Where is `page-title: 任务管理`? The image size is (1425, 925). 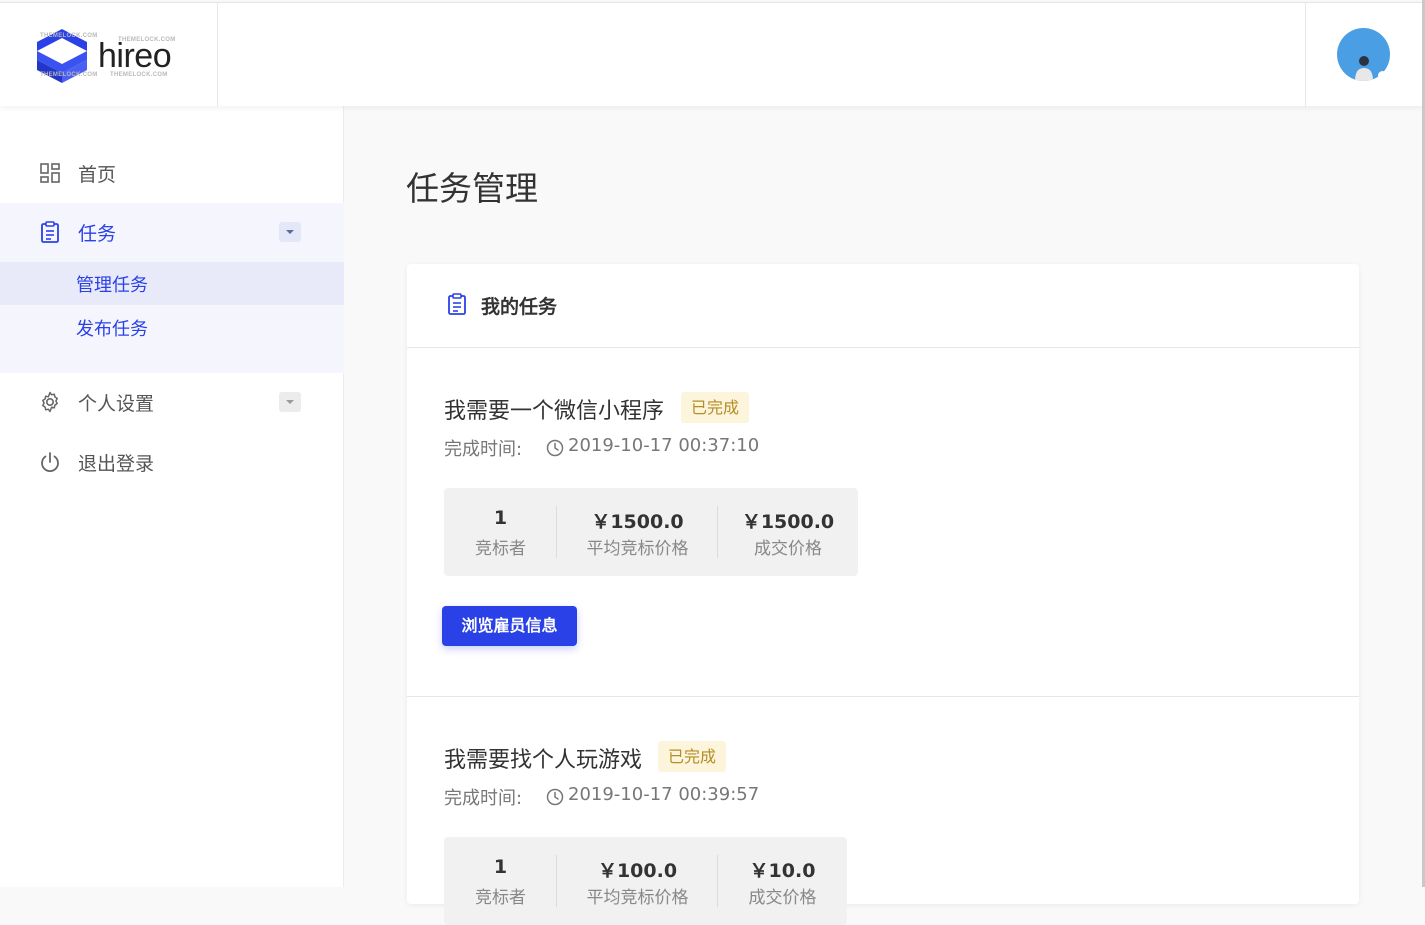
page-title: 任务管理 is located at coordinates (472, 188).